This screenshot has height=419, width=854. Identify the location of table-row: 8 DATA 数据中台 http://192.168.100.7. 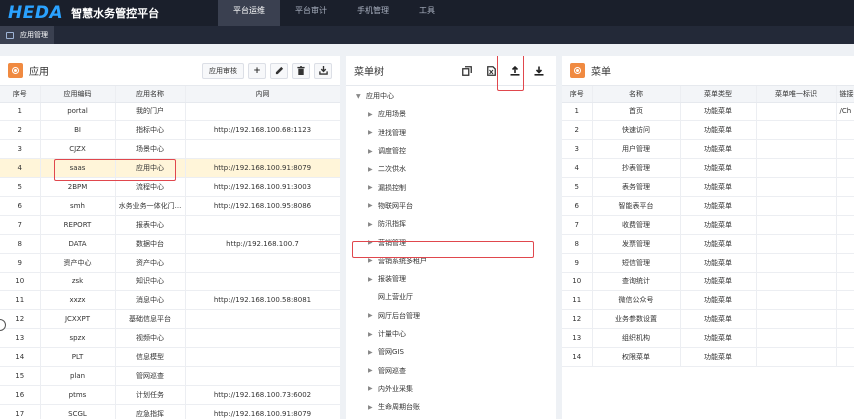
(170, 244).